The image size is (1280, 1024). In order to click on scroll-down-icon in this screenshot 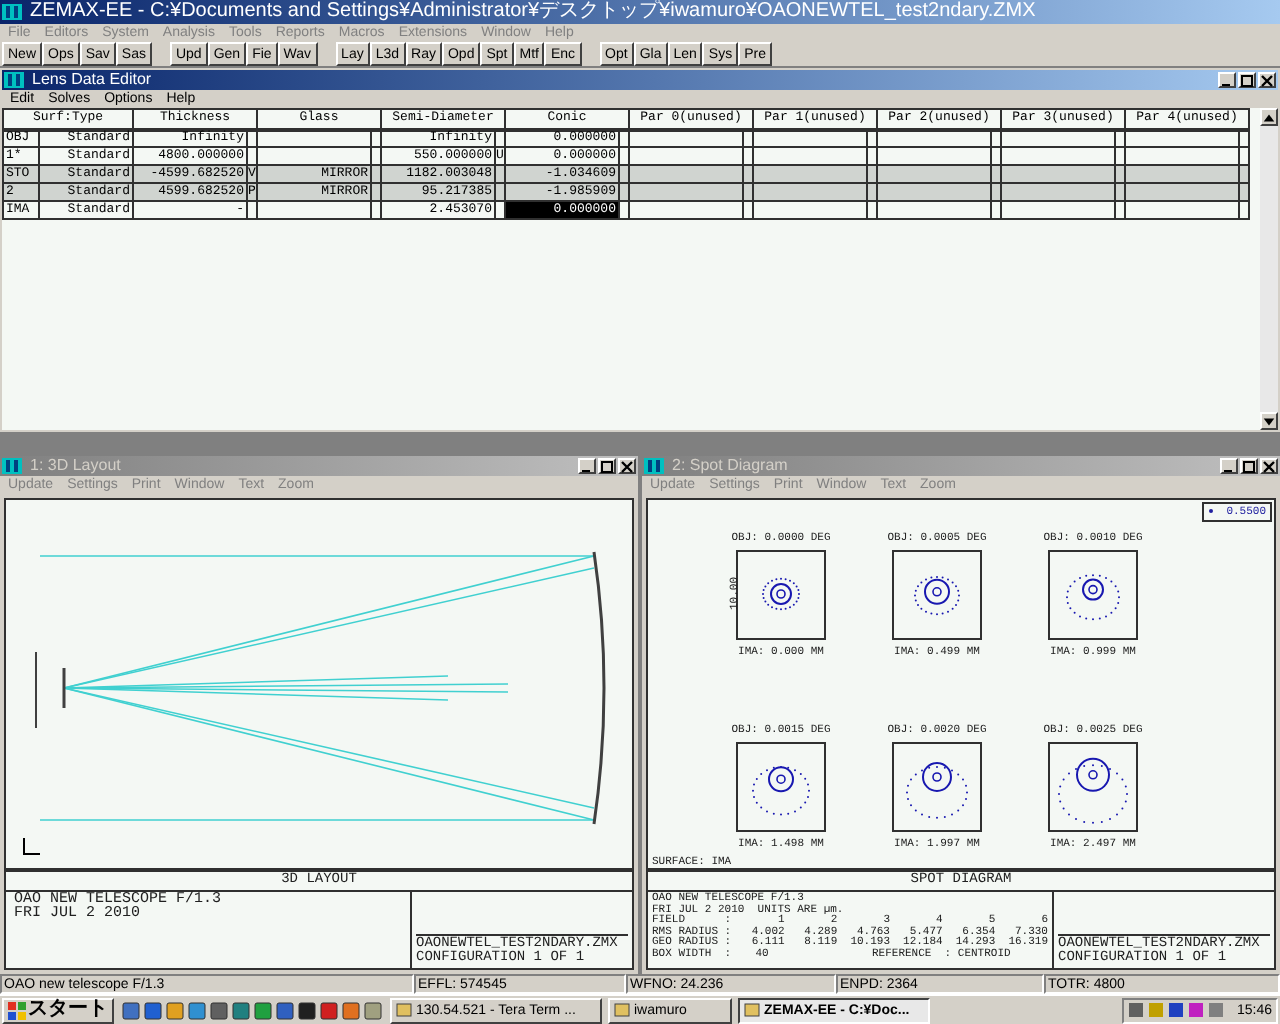, I will do `click(1269, 421)`.